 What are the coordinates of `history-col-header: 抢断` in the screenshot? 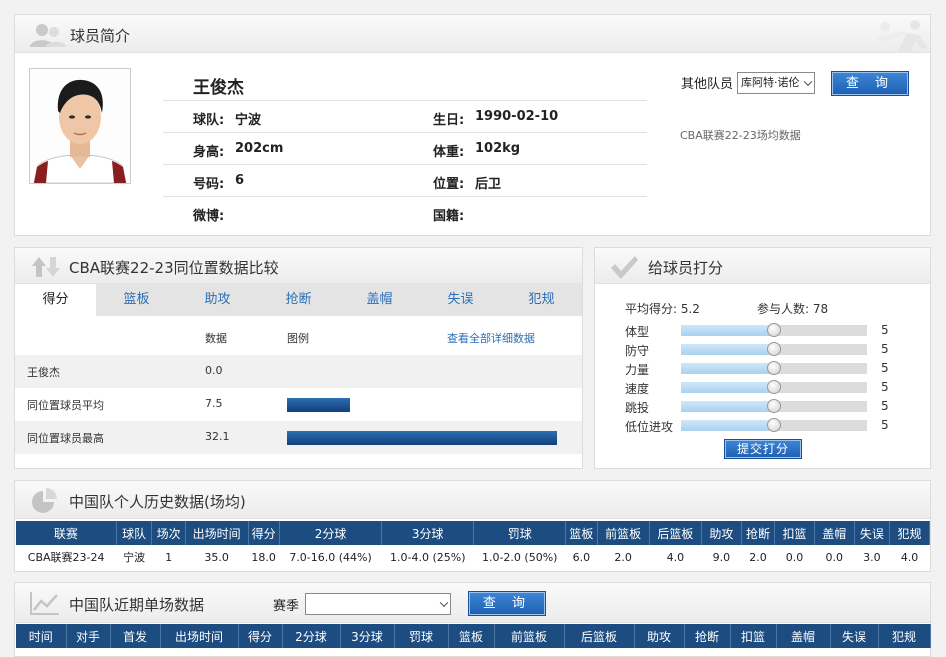 It's located at (758, 533).